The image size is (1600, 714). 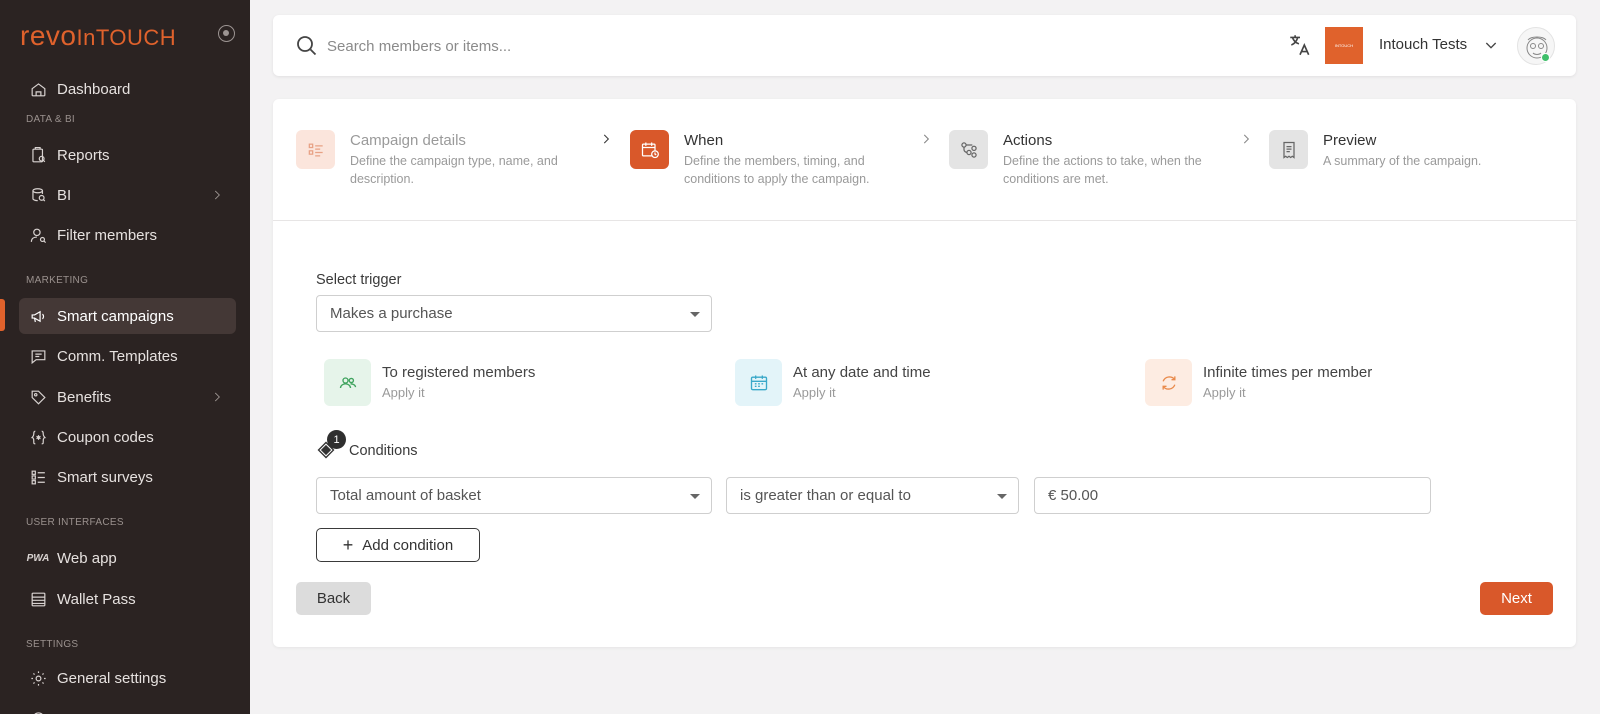 What do you see at coordinates (1288, 372) in the screenshot?
I see `summary-title: Infinite times per member` at bounding box center [1288, 372].